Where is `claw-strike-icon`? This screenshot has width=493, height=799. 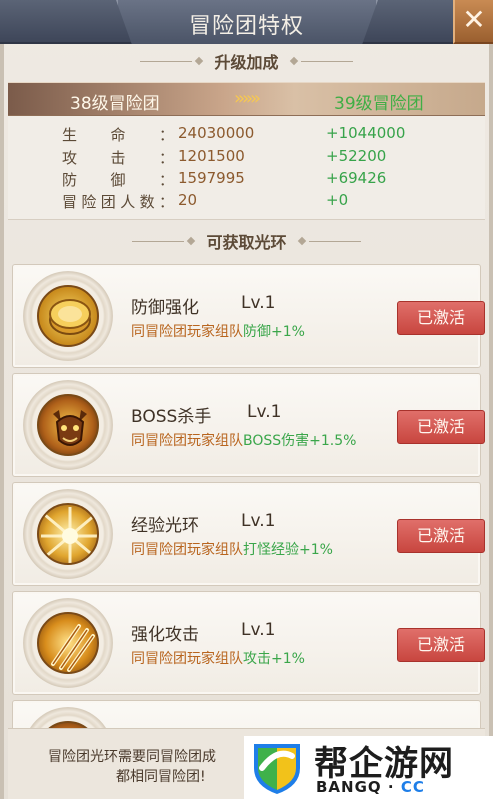
claw-strike-icon is located at coordinates (68, 643).